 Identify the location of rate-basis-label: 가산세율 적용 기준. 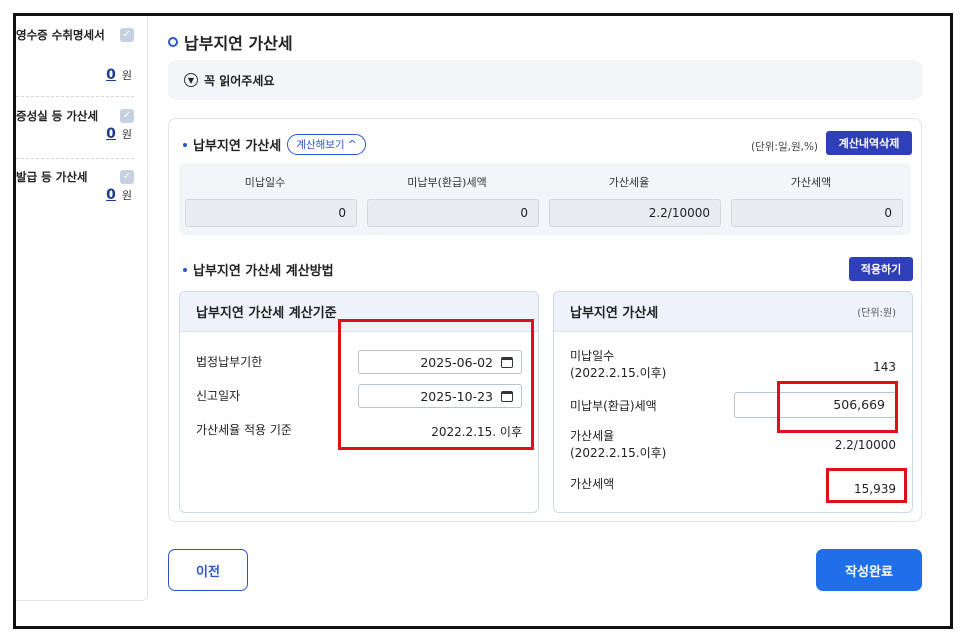
(244, 430).